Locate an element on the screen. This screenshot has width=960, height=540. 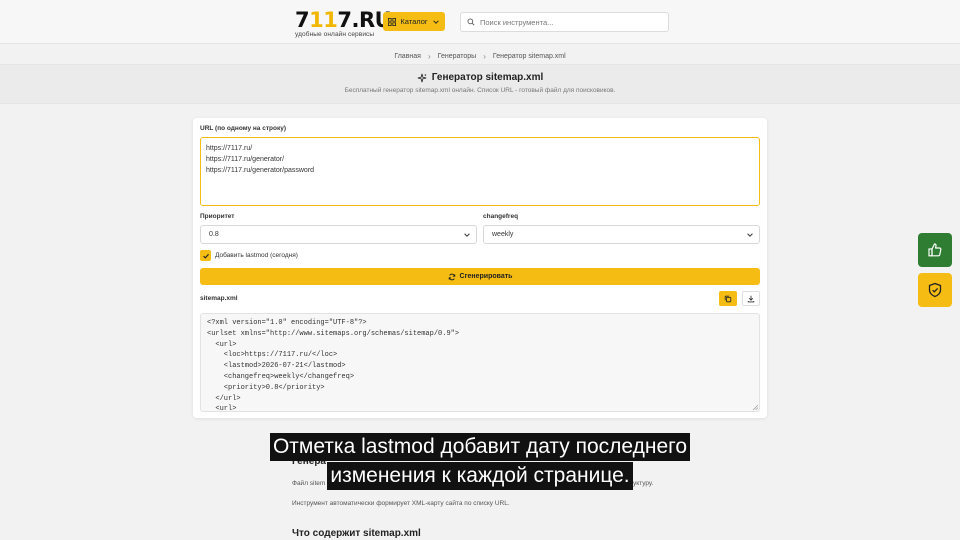
priority-value: 0.8 is located at coordinates (214, 234).